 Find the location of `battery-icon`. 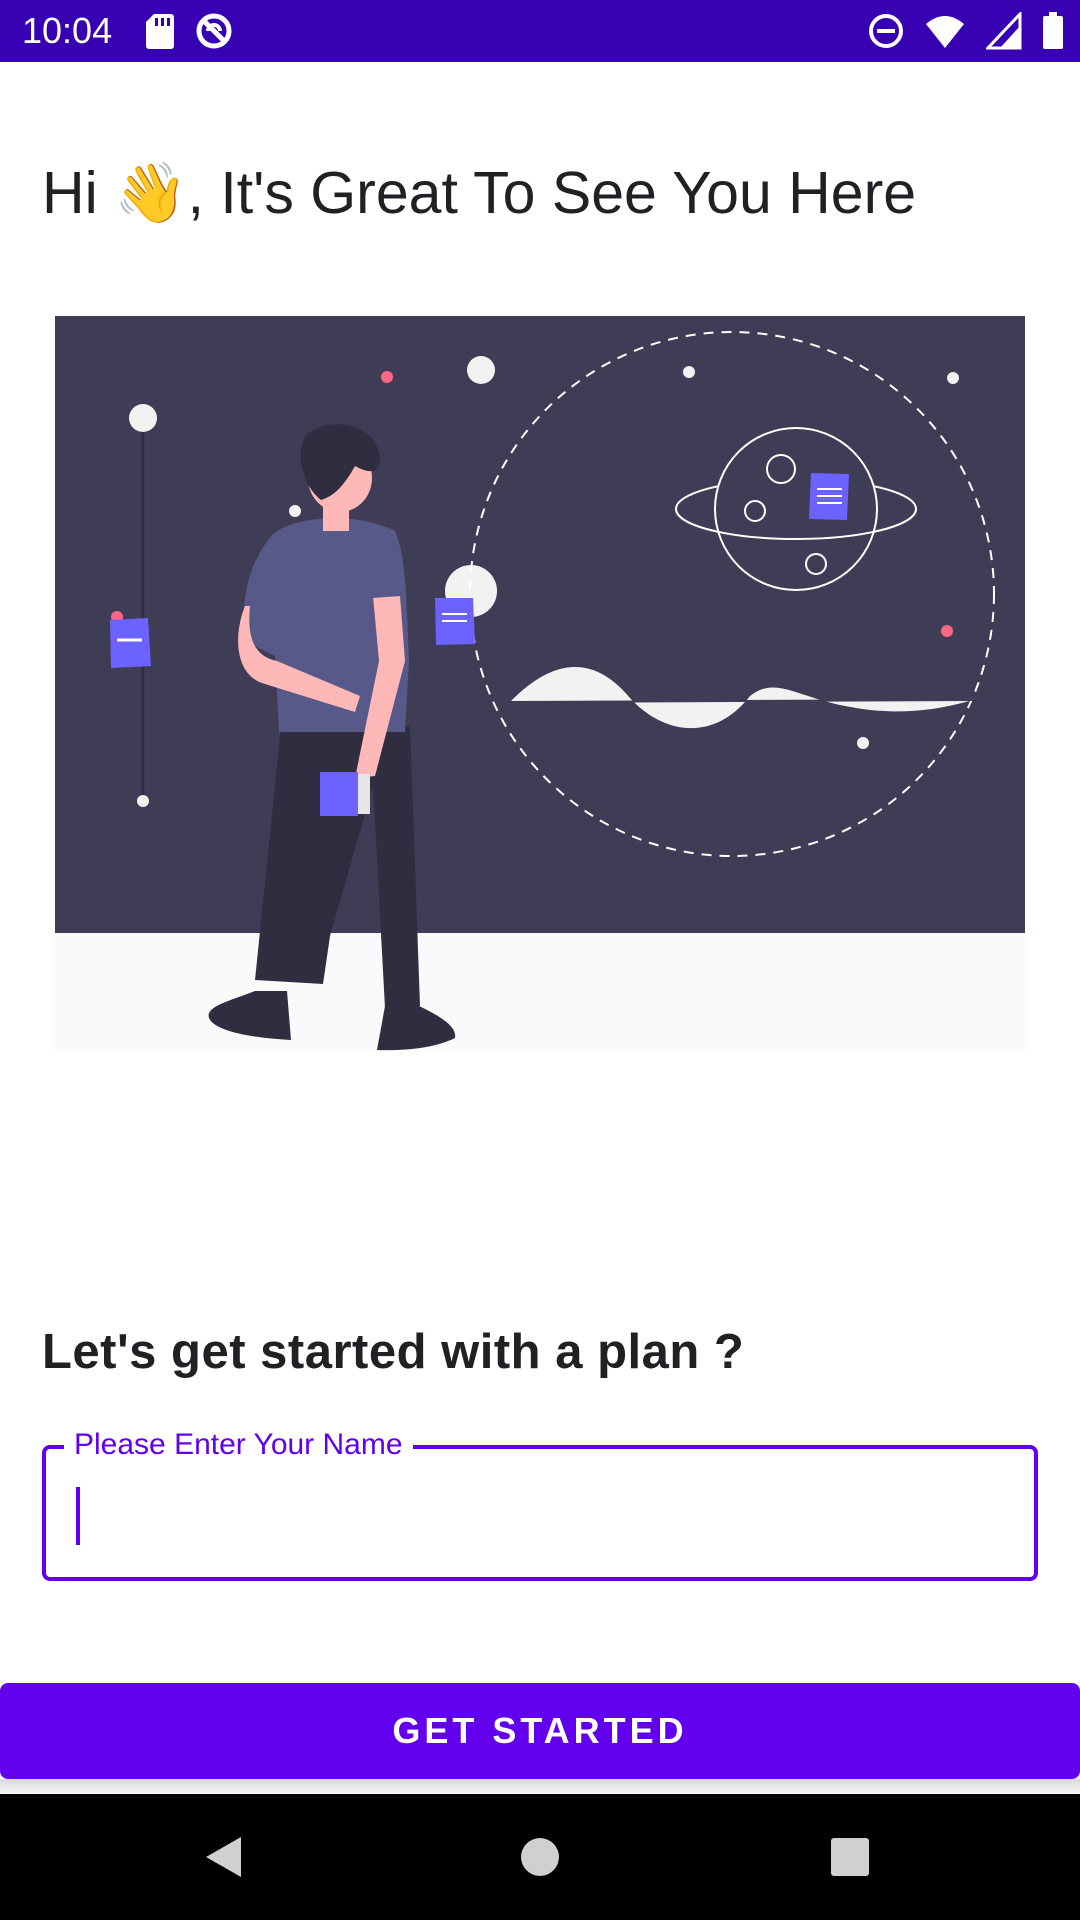

battery-icon is located at coordinates (1053, 30).